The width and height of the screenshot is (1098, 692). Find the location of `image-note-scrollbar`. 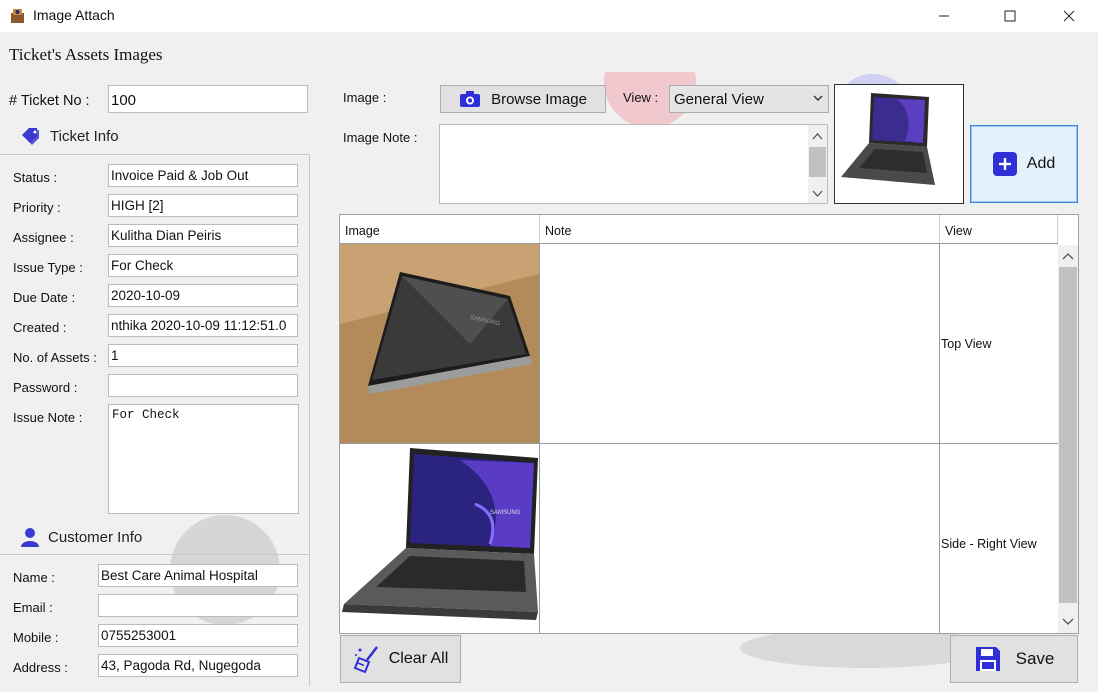

image-note-scrollbar is located at coordinates (817, 164).